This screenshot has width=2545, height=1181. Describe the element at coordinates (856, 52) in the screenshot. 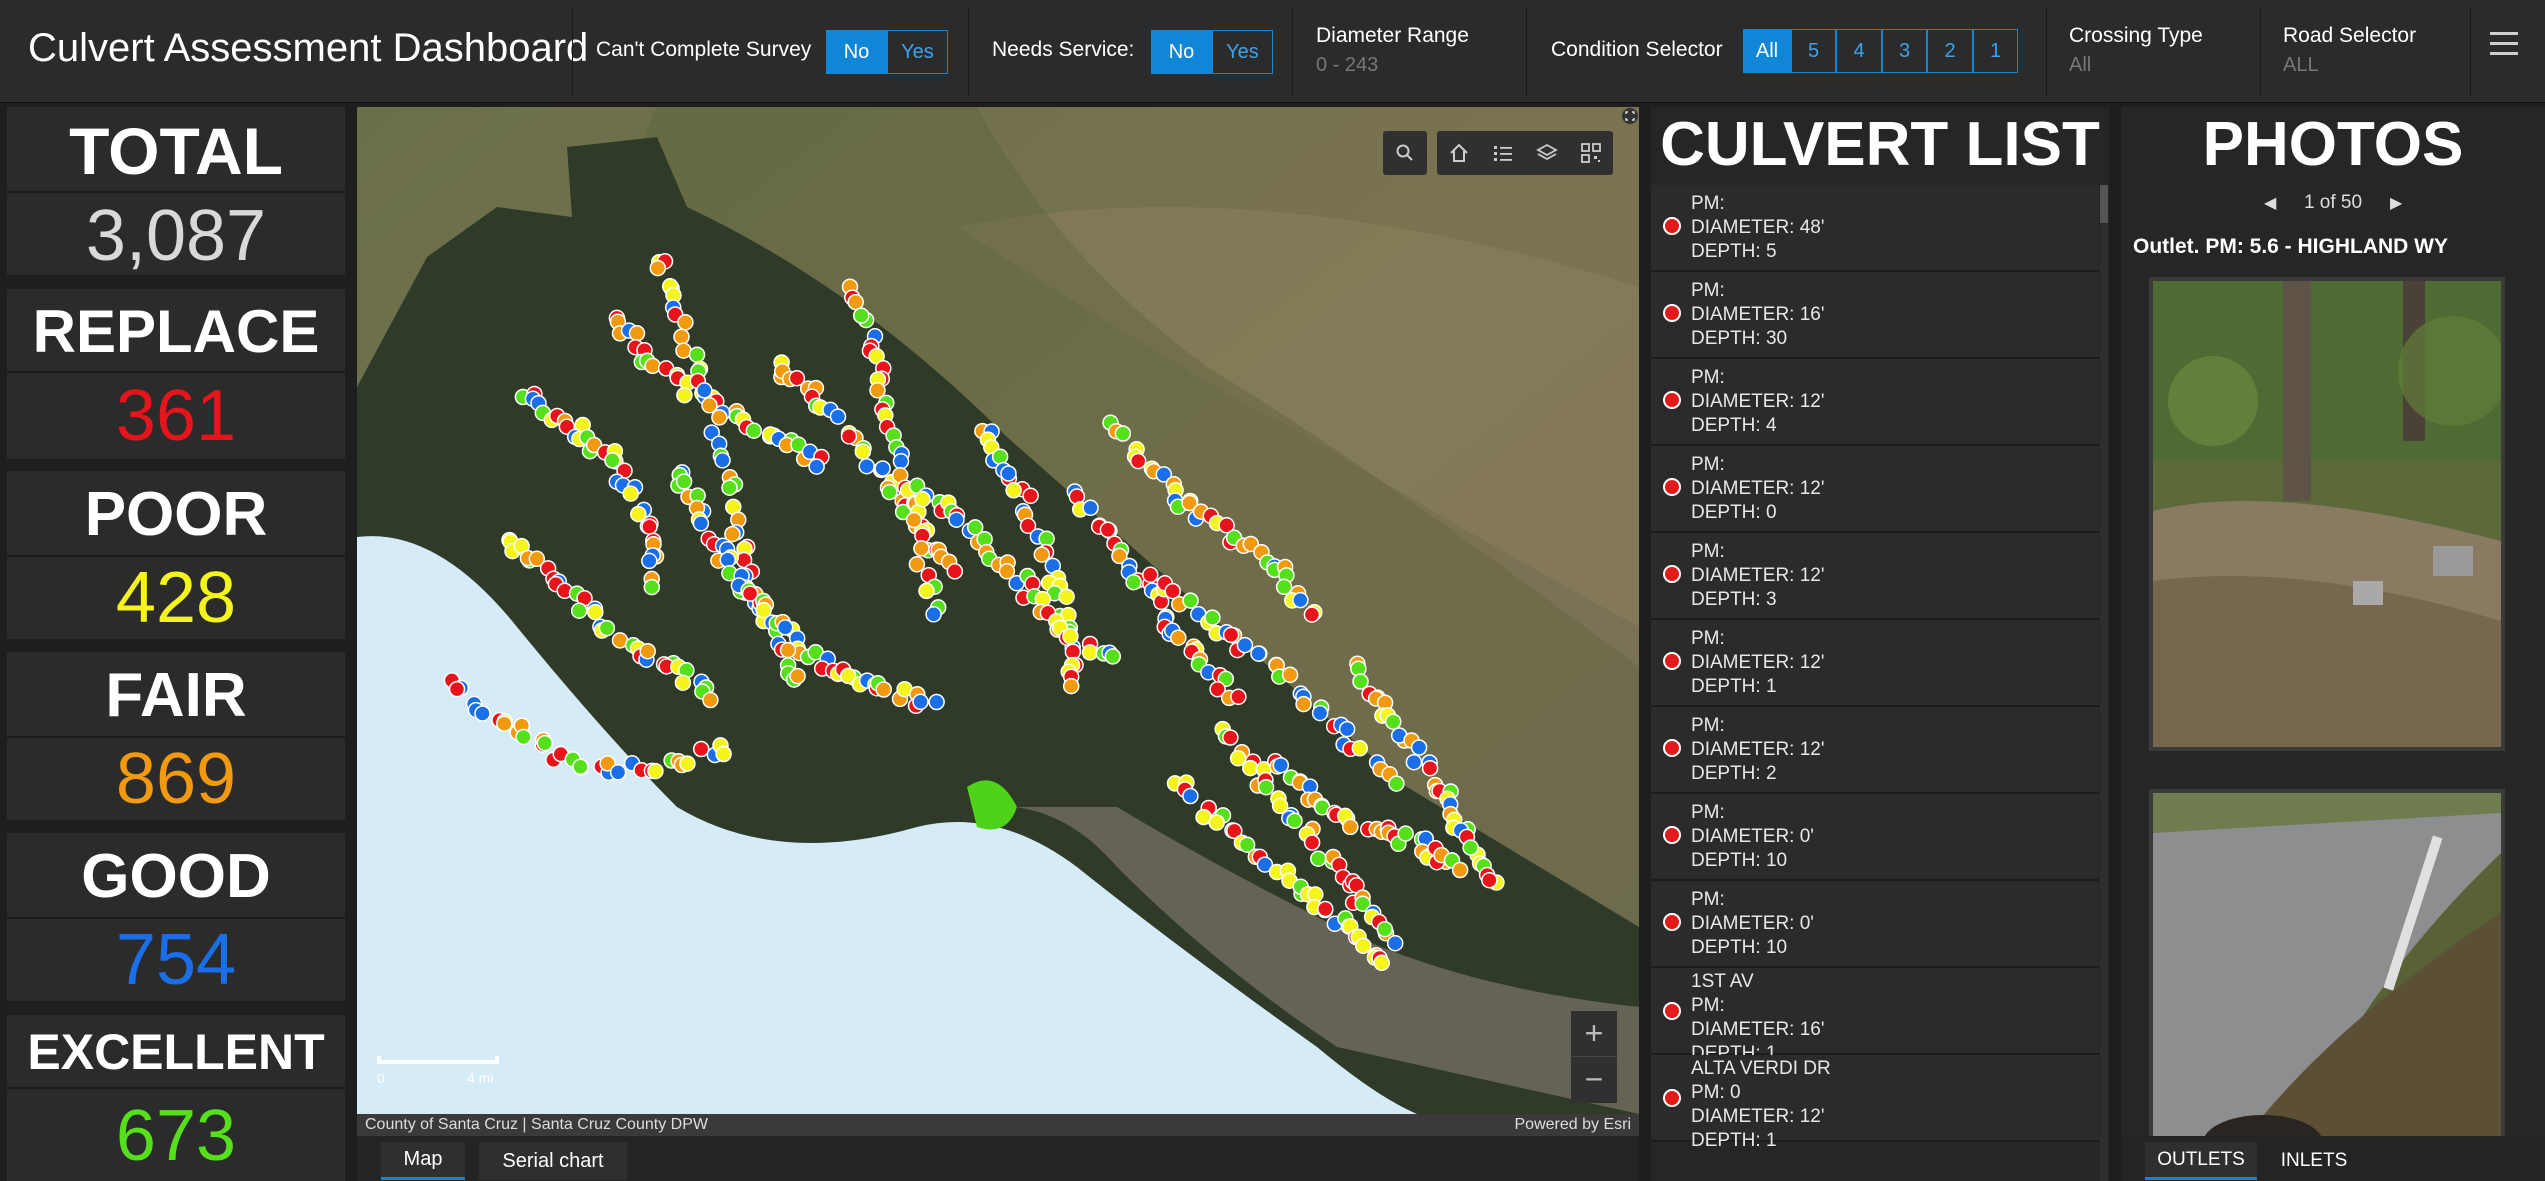

I see `cant-complete-no-button: No` at that location.